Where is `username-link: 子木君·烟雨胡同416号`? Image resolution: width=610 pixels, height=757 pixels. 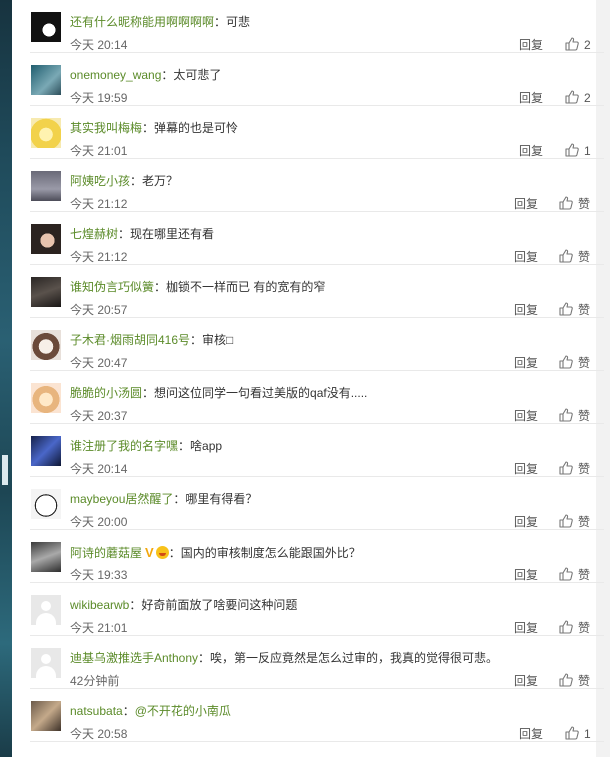 username-link: 子木君·烟雨胡同416号 is located at coordinates (130, 340).